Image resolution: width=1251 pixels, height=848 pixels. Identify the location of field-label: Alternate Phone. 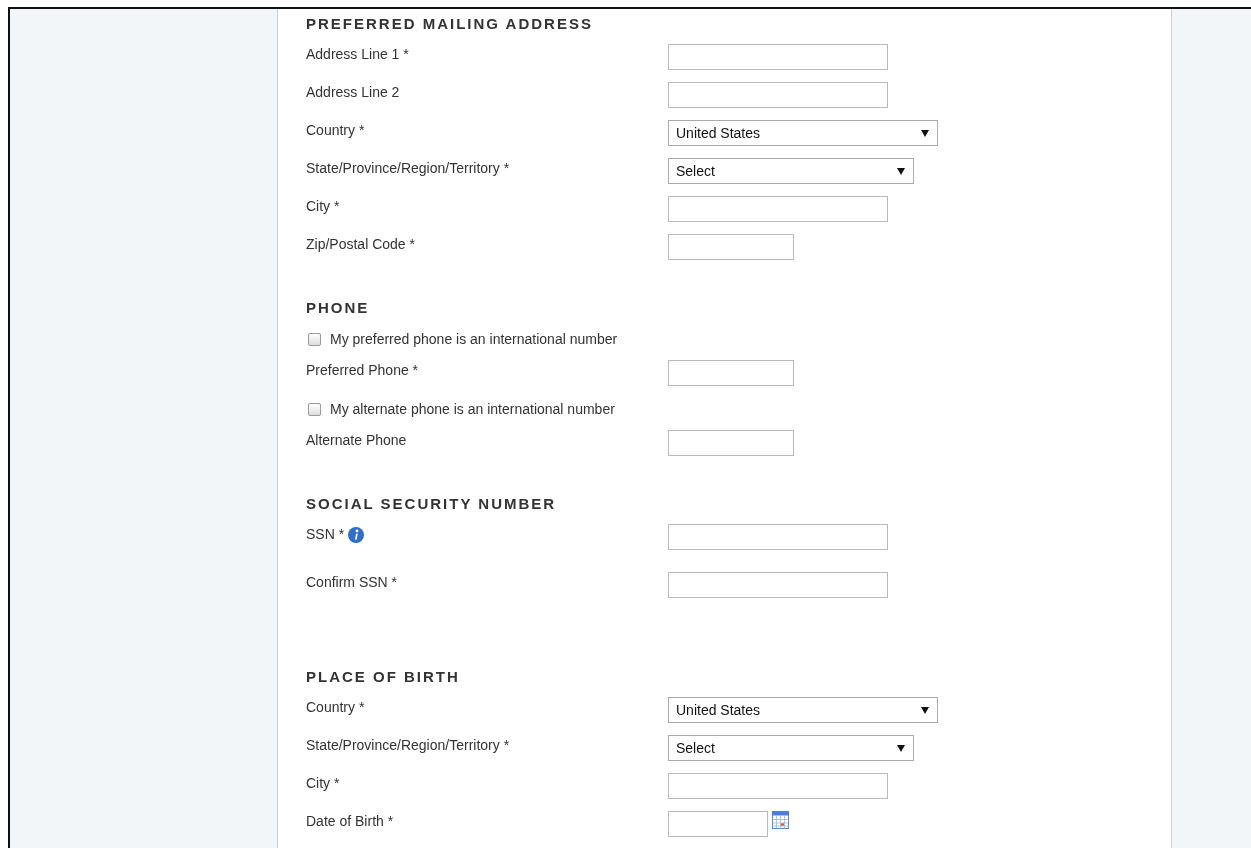
(356, 440).